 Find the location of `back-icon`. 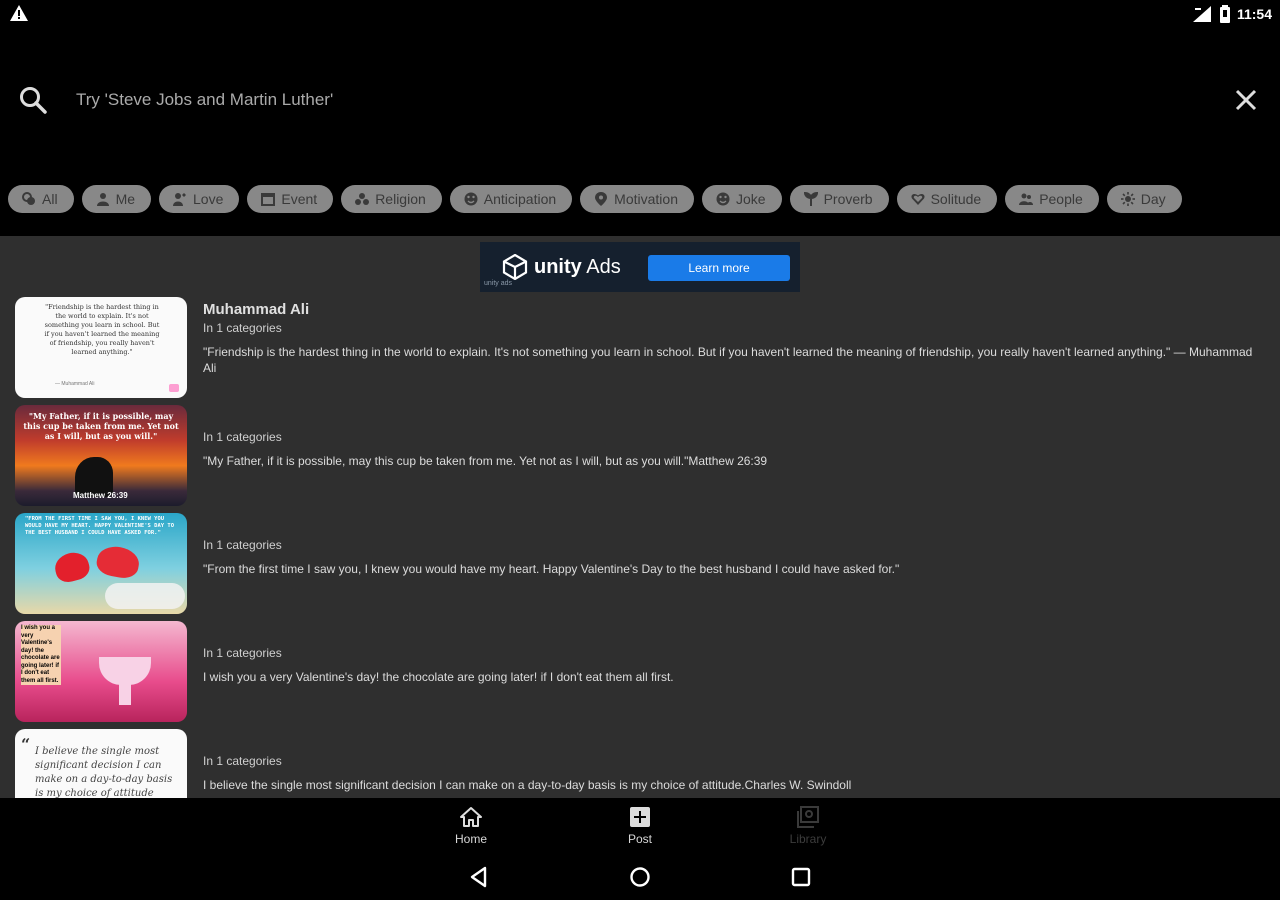

back-icon is located at coordinates (479, 877).